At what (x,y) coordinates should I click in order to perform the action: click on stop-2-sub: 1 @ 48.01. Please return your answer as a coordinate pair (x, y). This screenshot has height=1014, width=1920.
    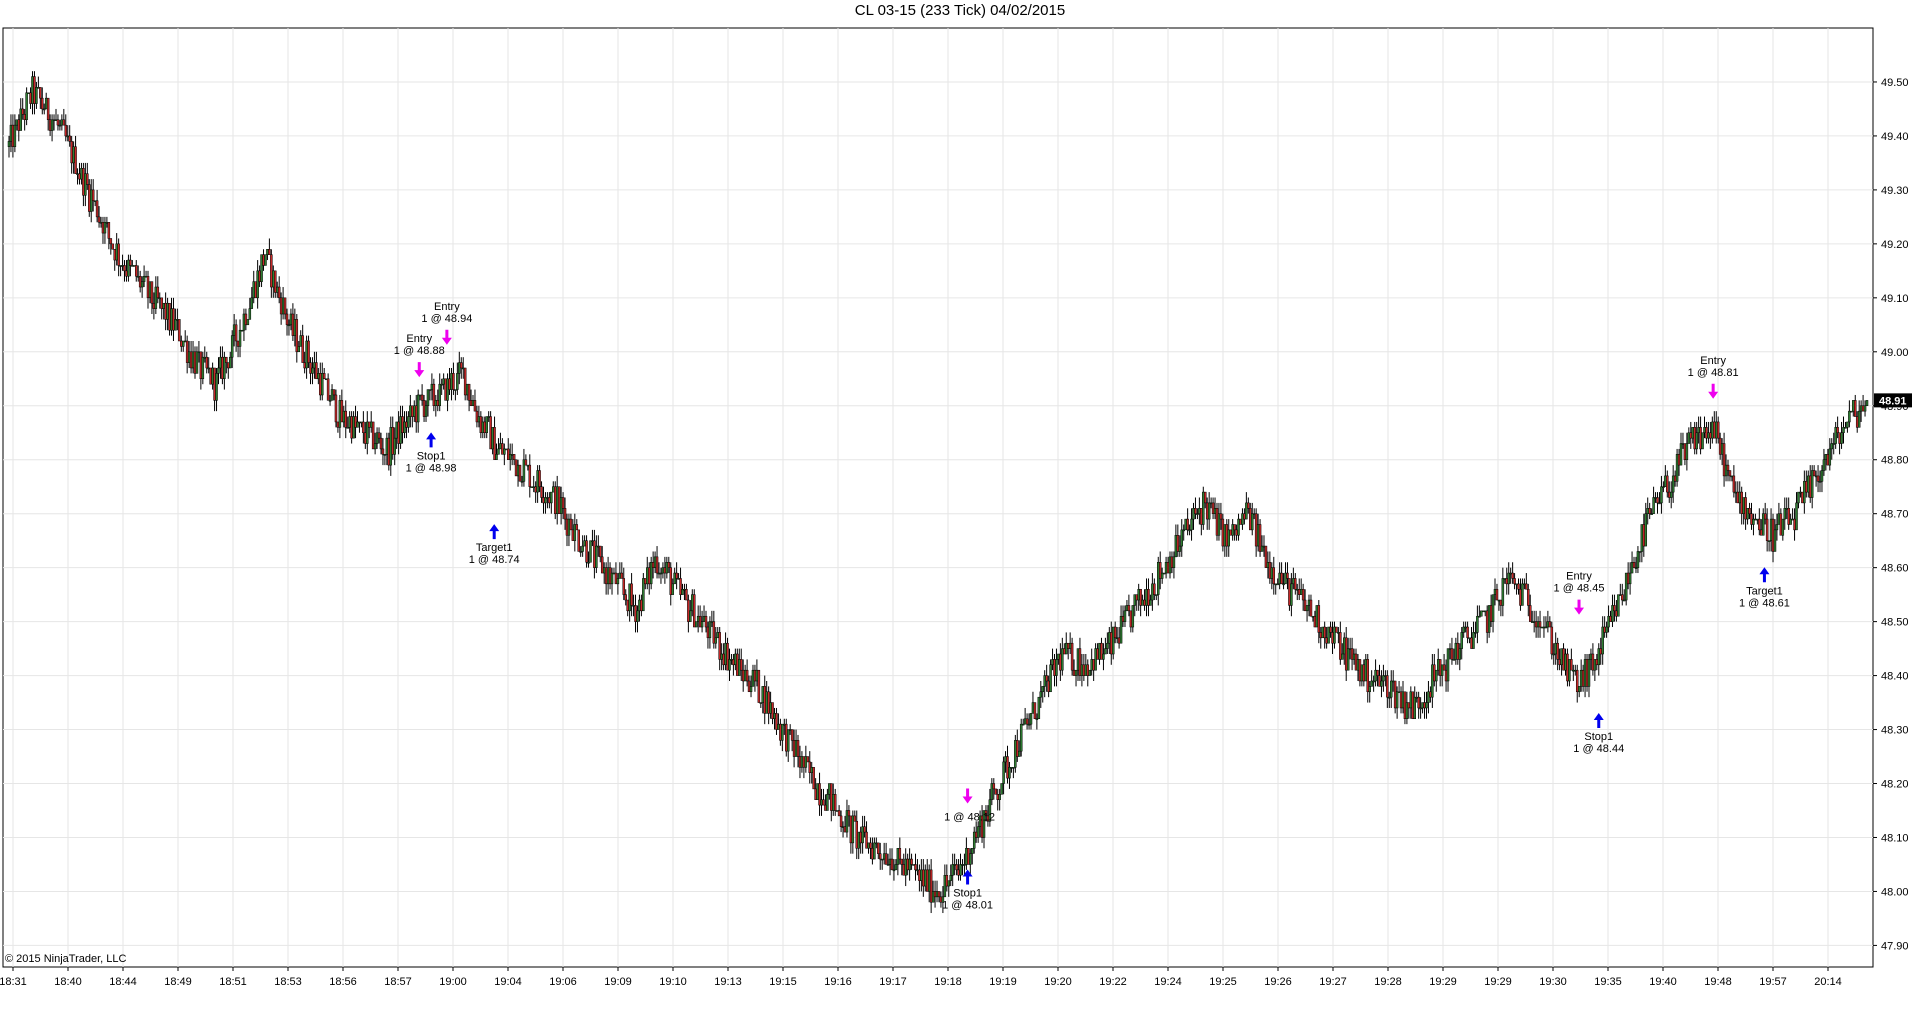
    Looking at the image, I should click on (967, 905).